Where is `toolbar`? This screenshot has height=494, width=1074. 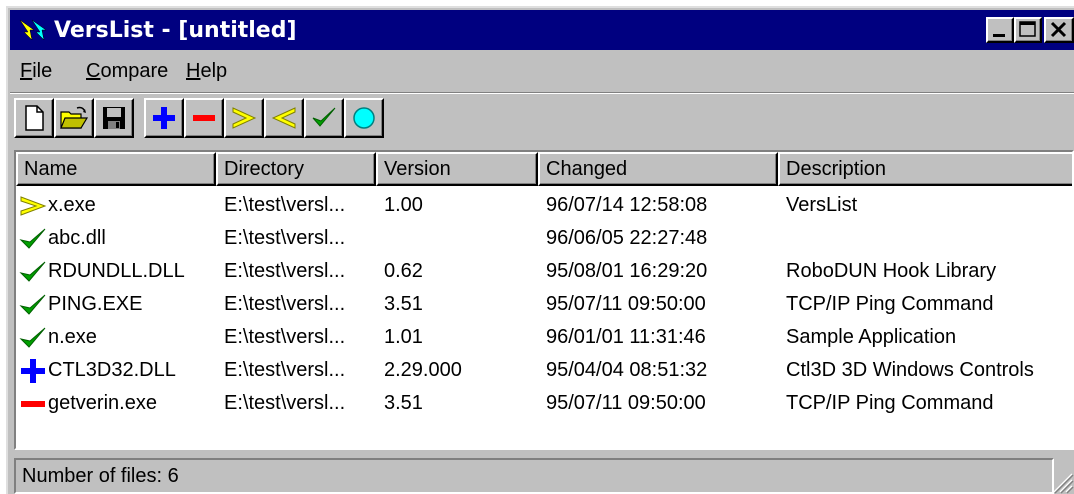 toolbar is located at coordinates (542, 121).